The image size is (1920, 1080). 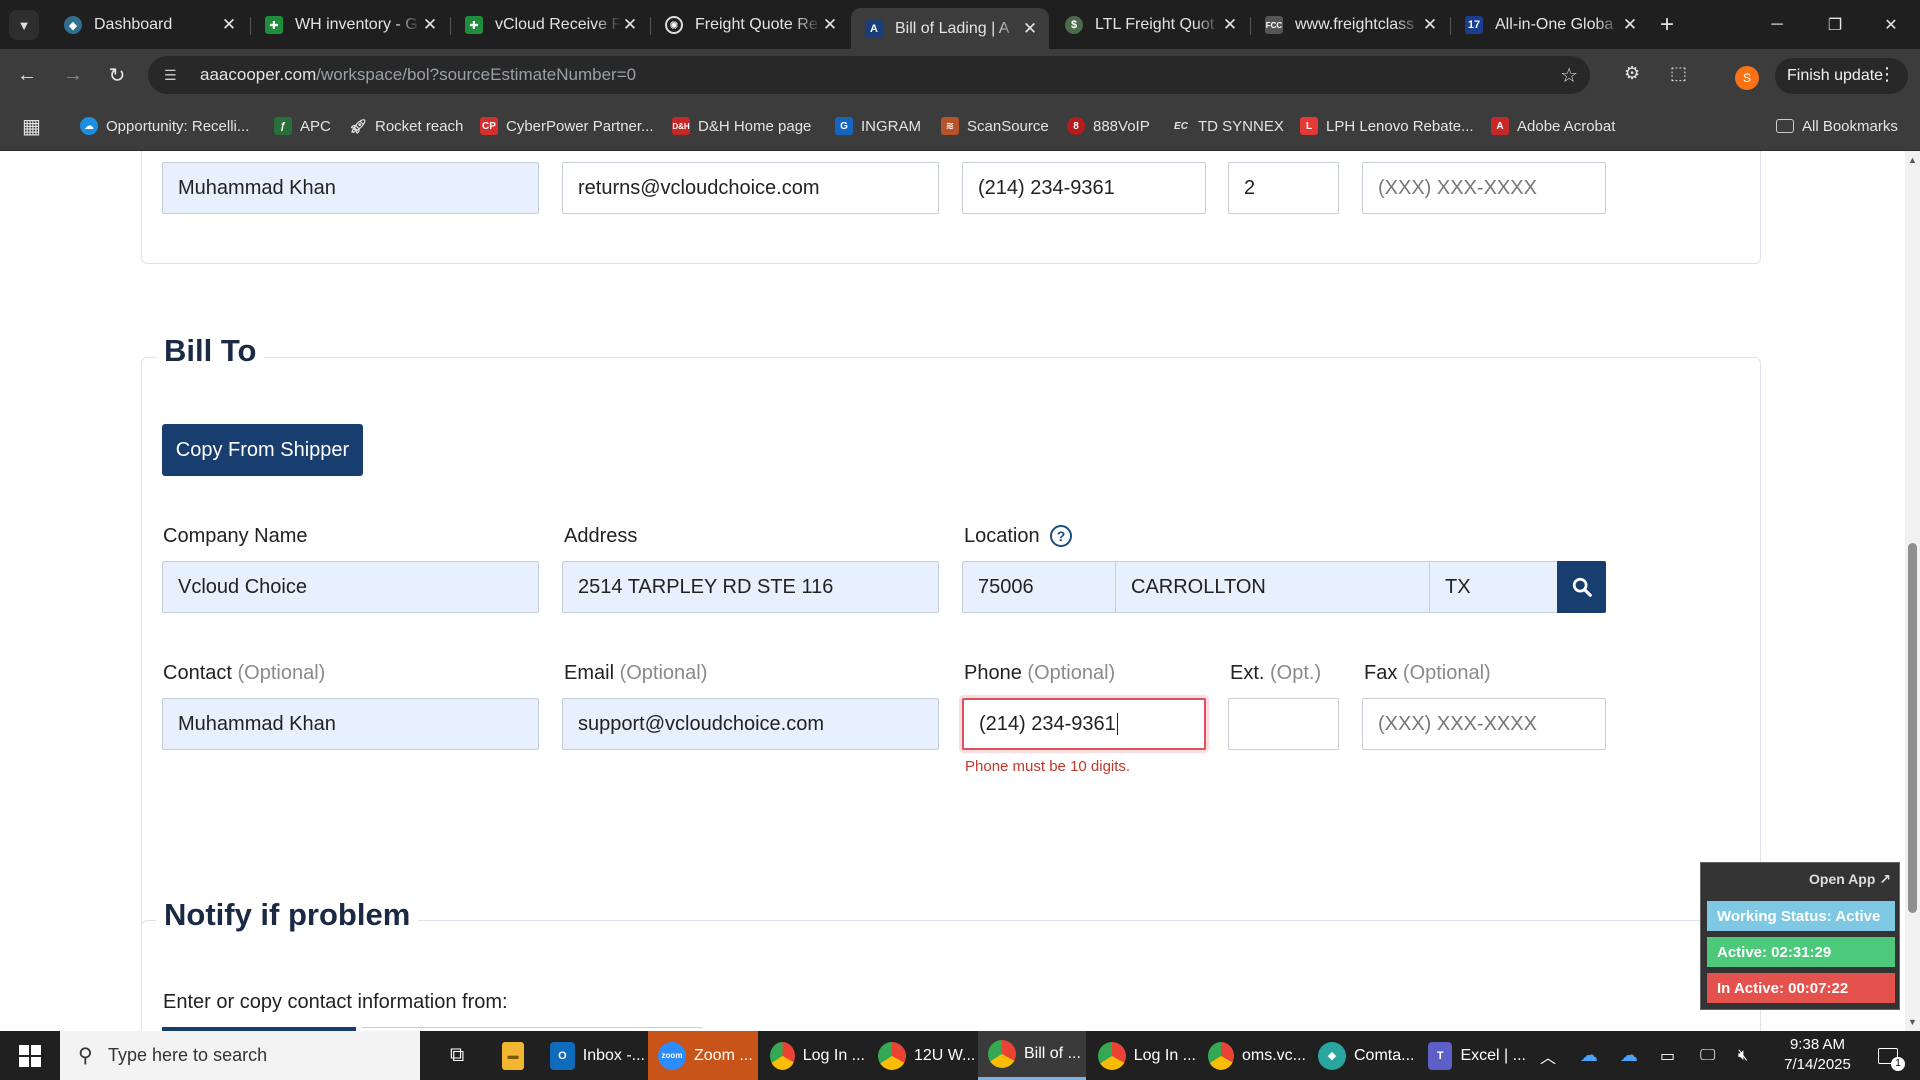 What do you see at coordinates (1084, 724) in the screenshot?
I see `phone-input: (214) 234-9361` at bounding box center [1084, 724].